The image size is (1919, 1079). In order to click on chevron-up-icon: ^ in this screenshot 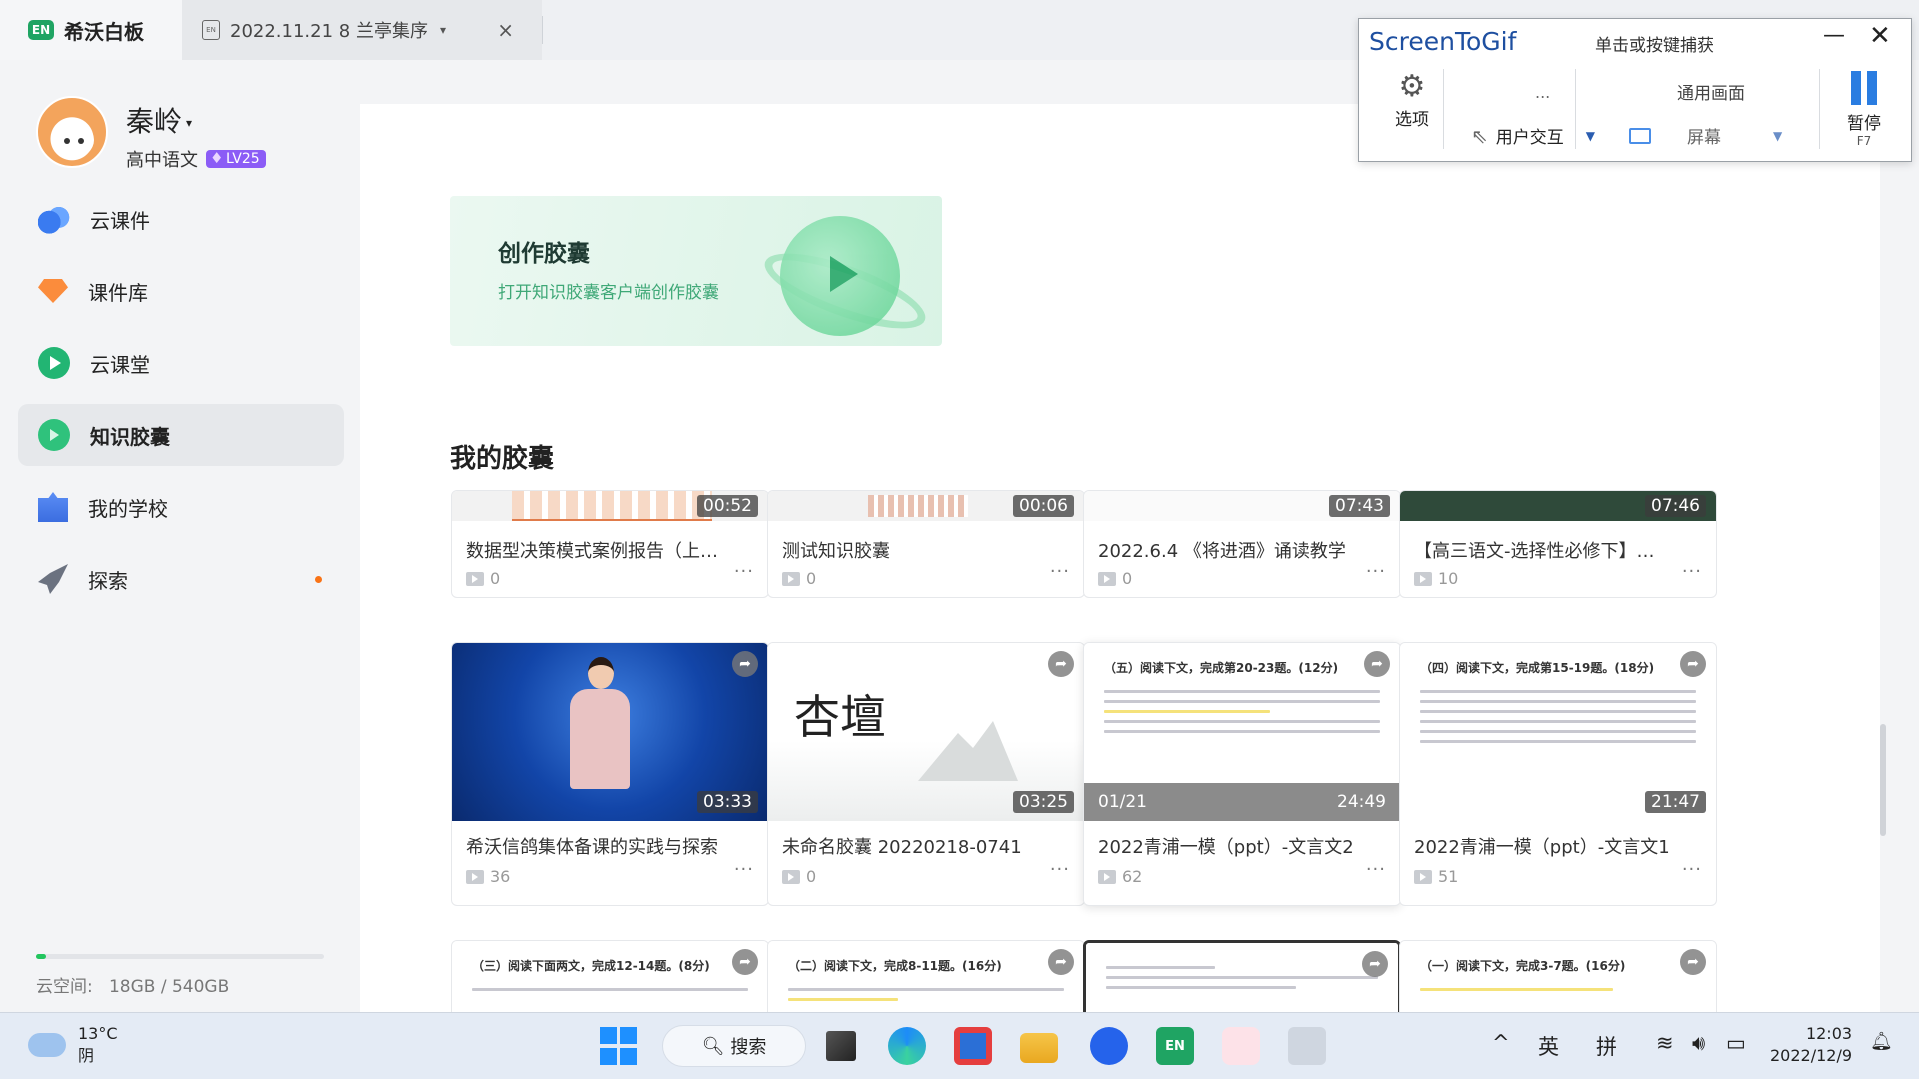, I will do `click(1501, 1043)`.